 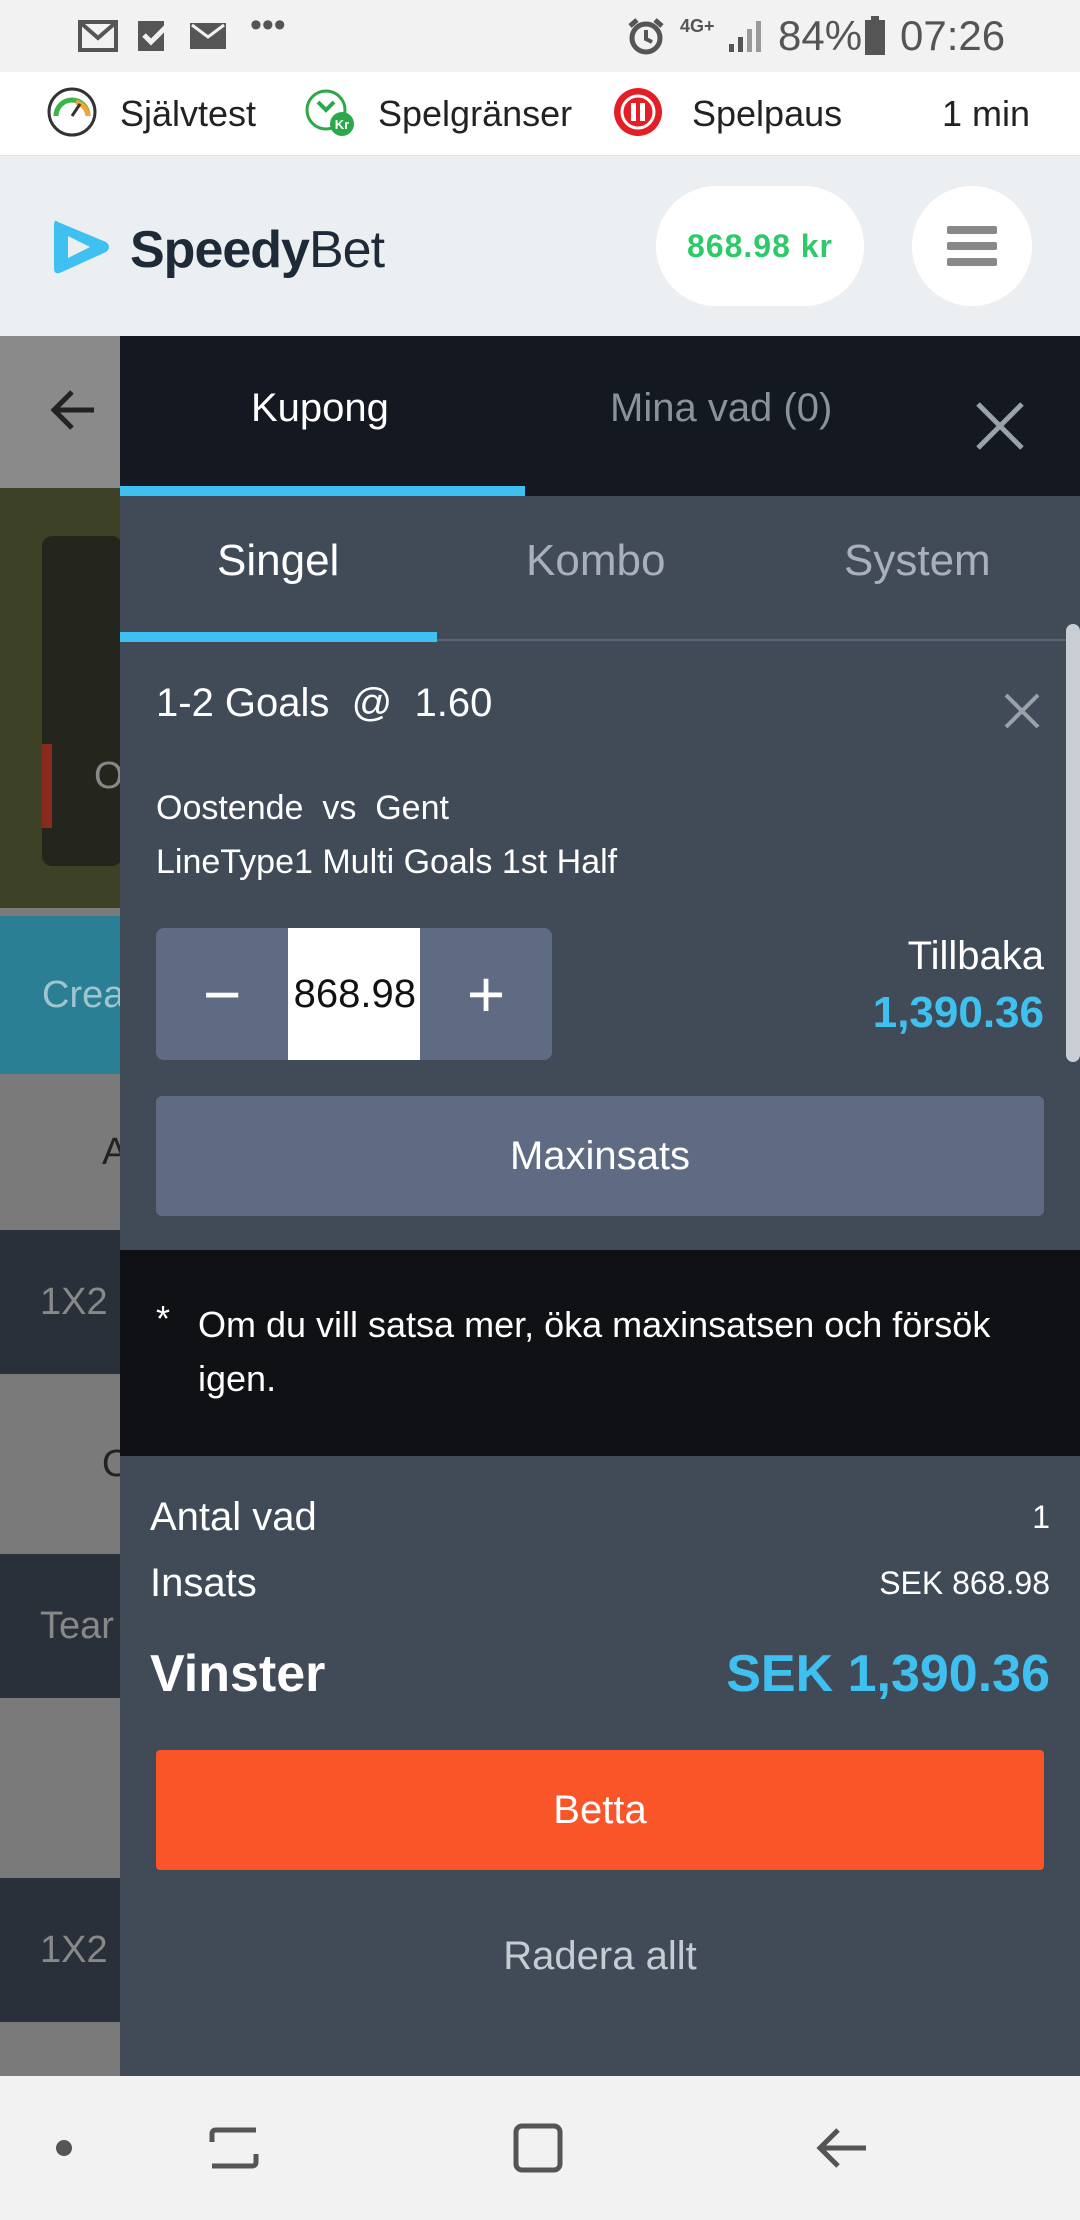 I want to click on tab-my-bets: Mina vad (0), so click(x=721, y=408).